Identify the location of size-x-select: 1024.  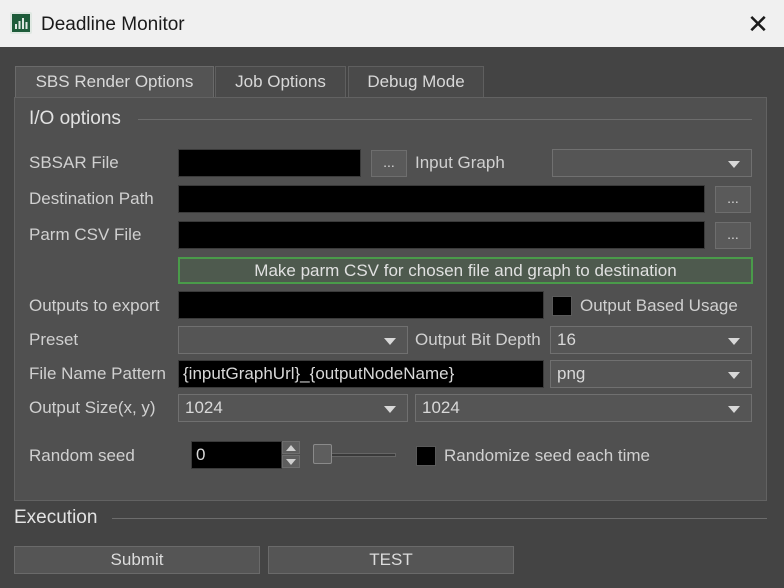
(293, 408).